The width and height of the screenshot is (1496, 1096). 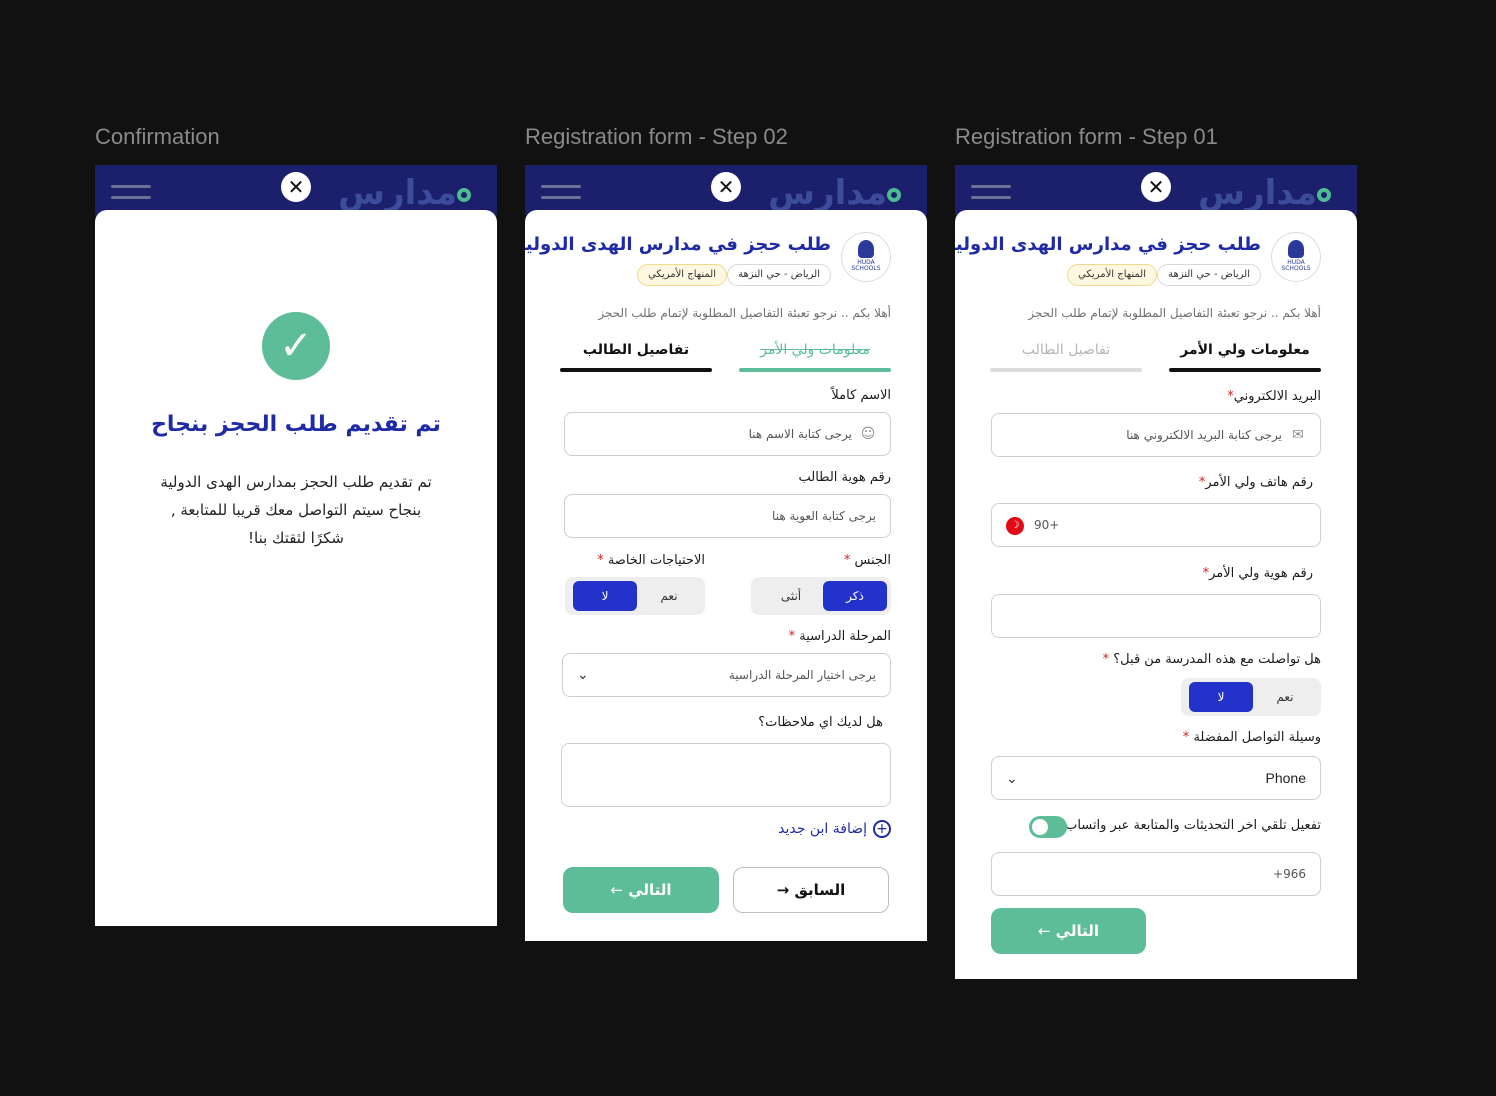 What do you see at coordinates (845, 636) in the screenshot?
I see `stage-label-text: المرحلة الدراسية` at bounding box center [845, 636].